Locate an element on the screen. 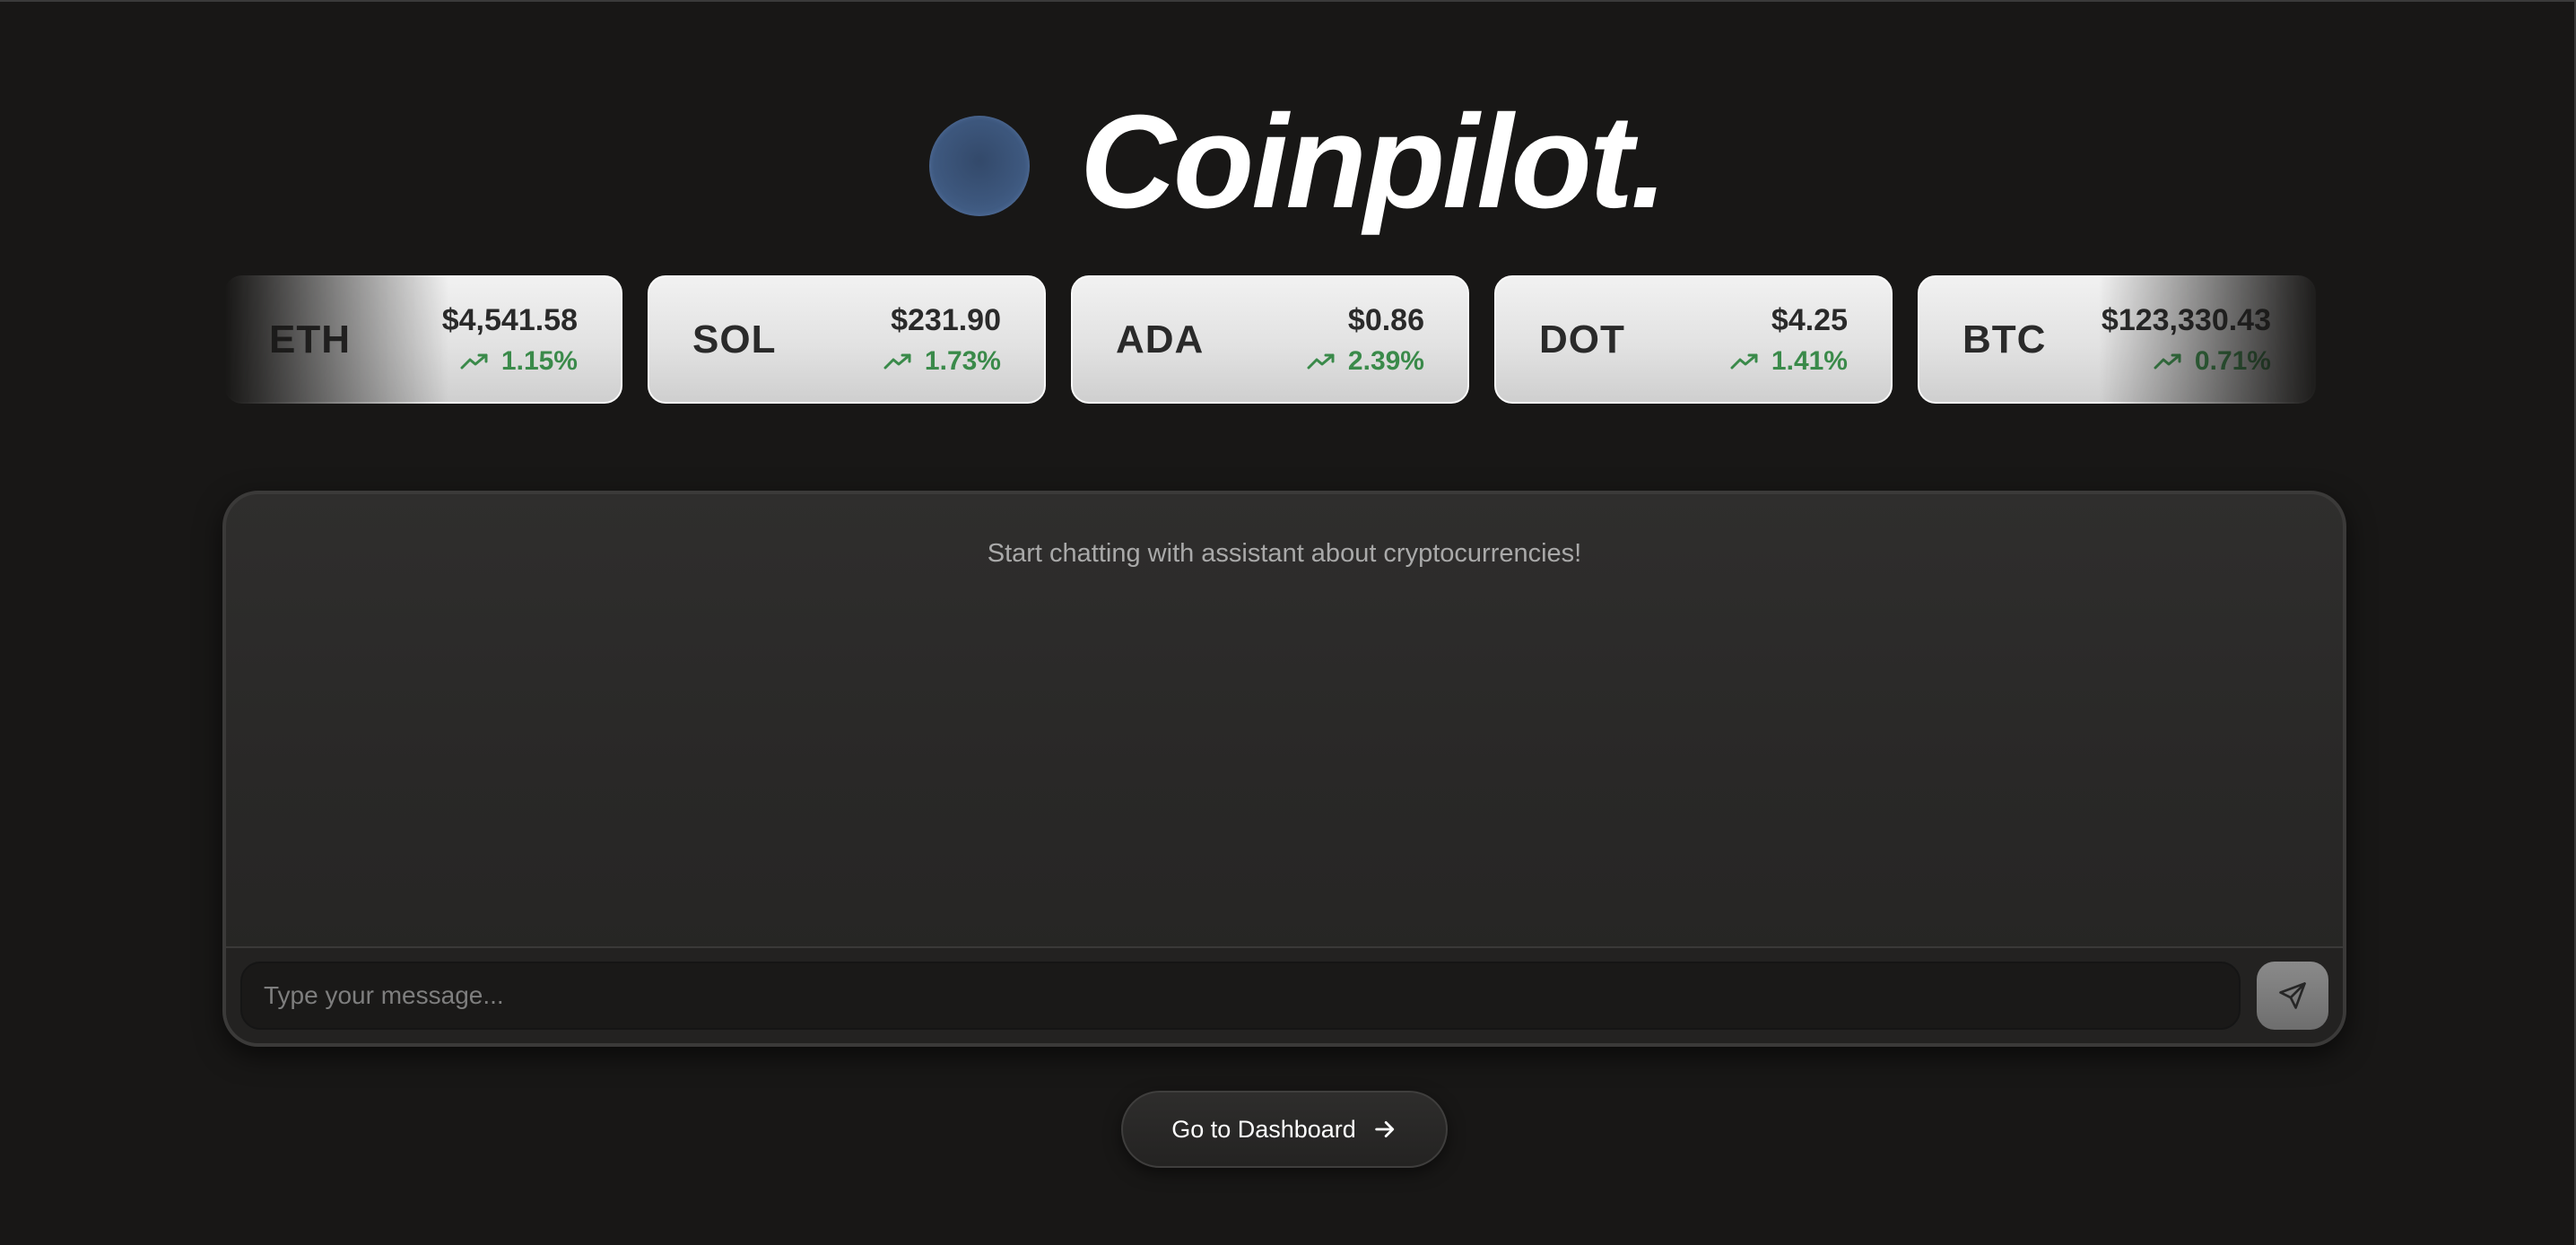 This screenshot has width=2576, height=1245. go-to-dashboard-button: Go to Dashboard is located at coordinates (1284, 1129).